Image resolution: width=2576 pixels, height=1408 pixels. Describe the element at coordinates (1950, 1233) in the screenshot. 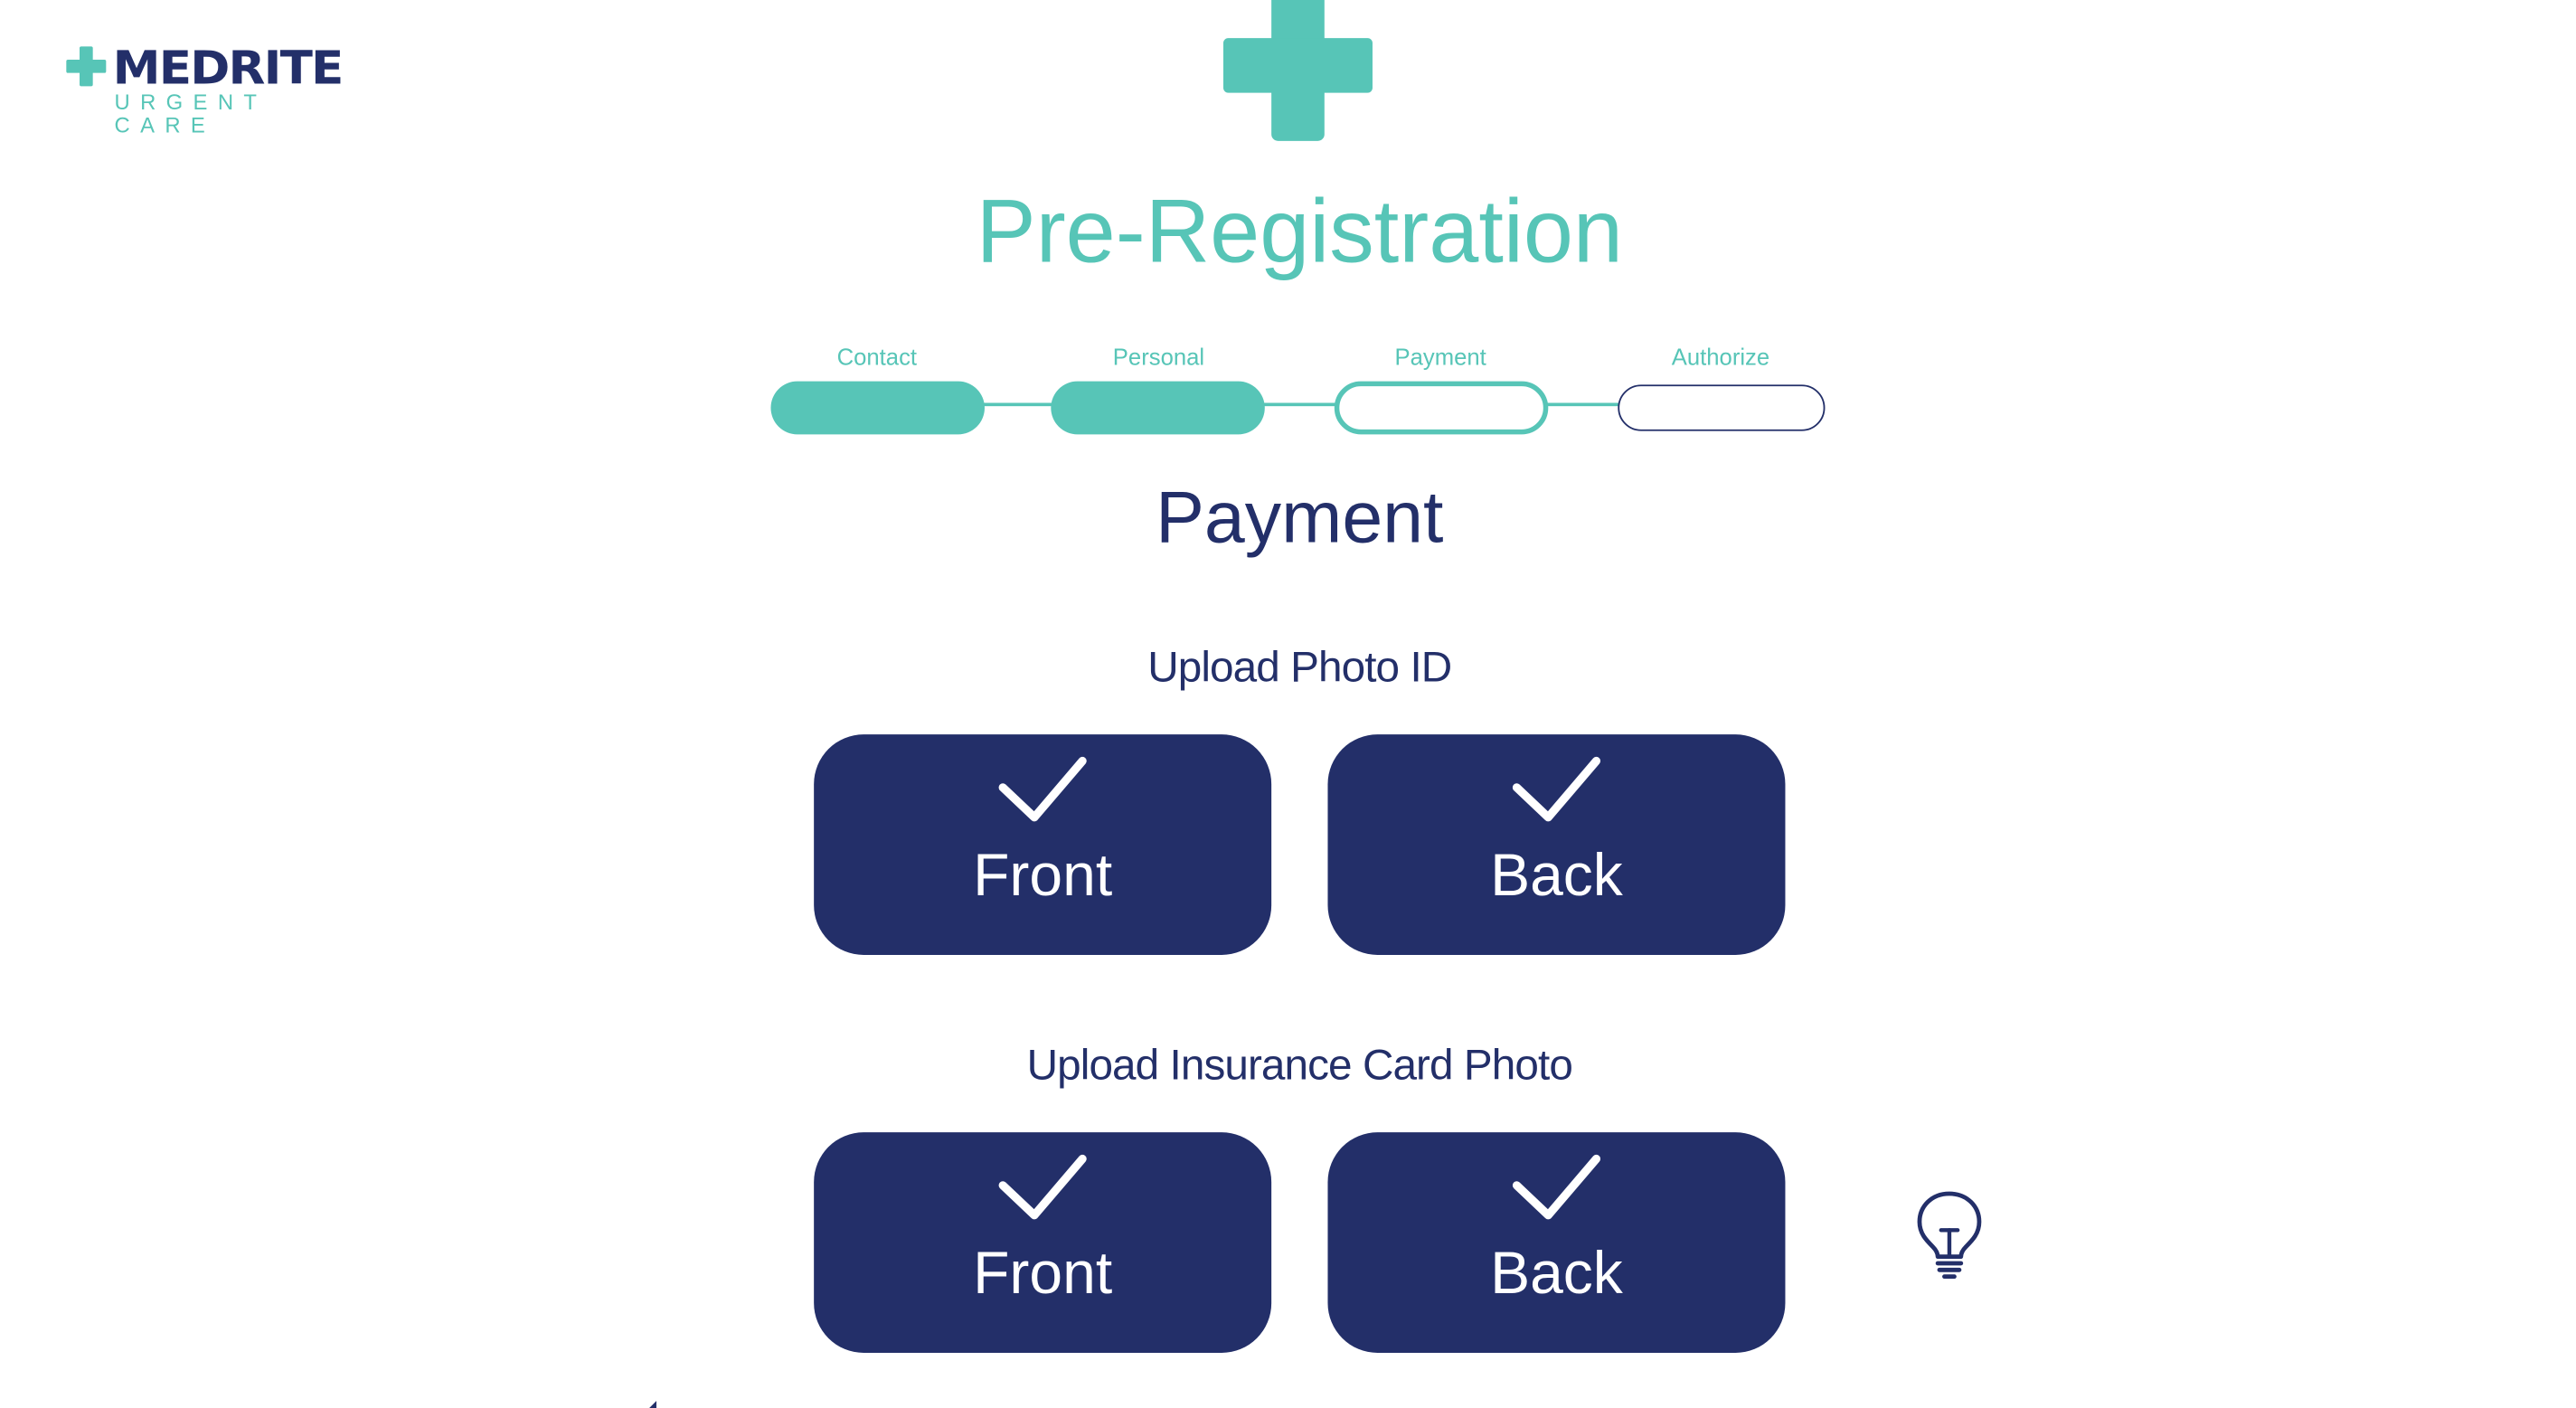

I see `lightbulb-icon` at that location.